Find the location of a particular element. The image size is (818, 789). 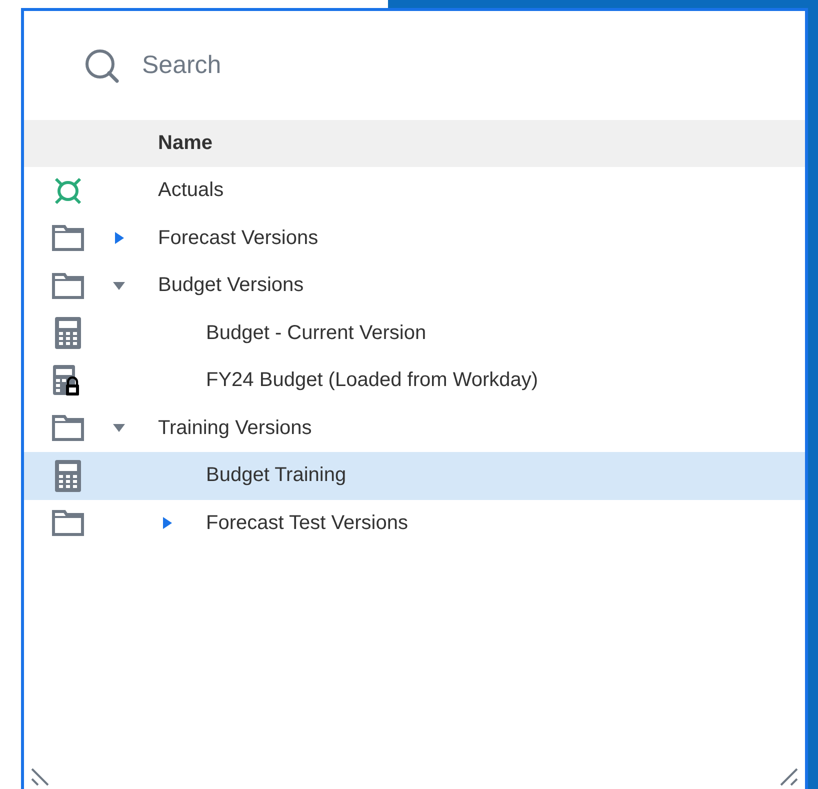

tree-item-label: Training Versions is located at coordinates (235, 428).